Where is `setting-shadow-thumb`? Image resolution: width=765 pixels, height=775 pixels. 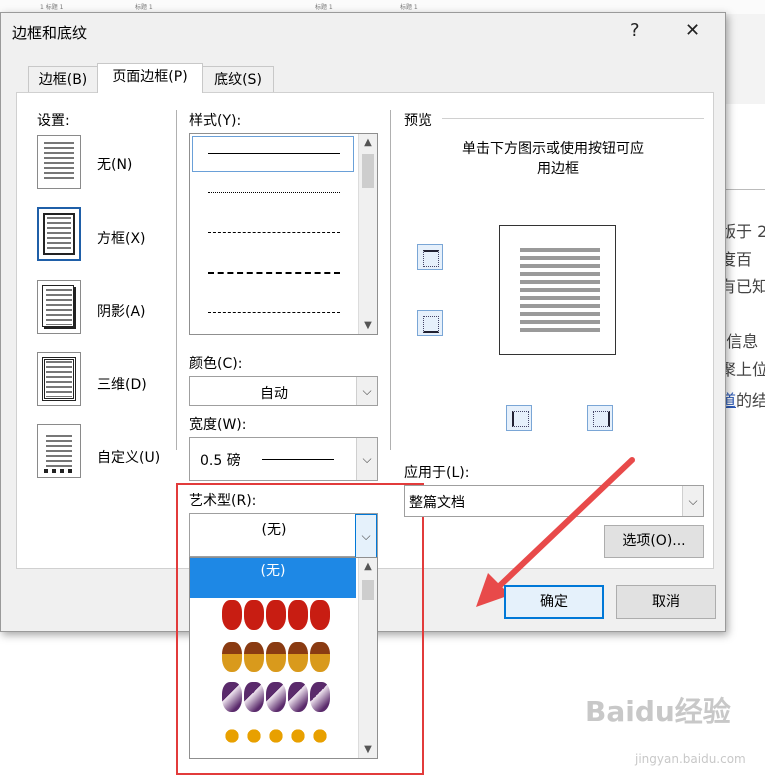
setting-shadow-thumb is located at coordinates (59, 307).